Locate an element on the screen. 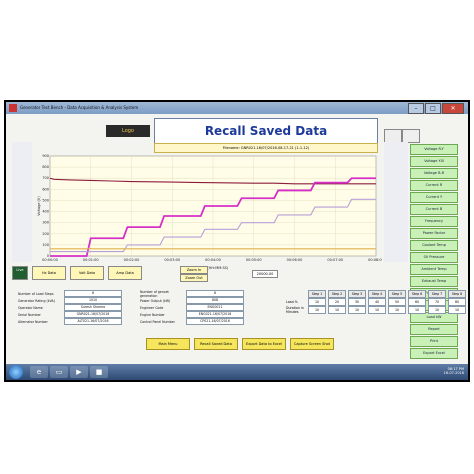 This screenshot has width=474, height=474. steps-row: Load % 10 20 30 40 50 60 70 80 is located at coordinates (377, 302).